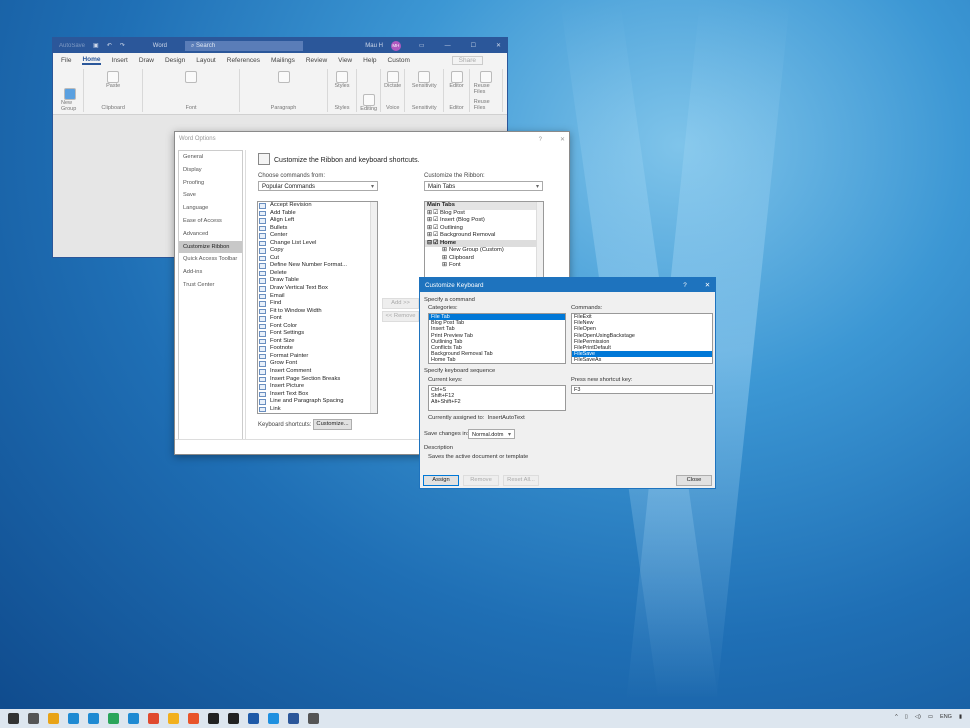  I want to click on volume-icon: ◁), so click(918, 717).